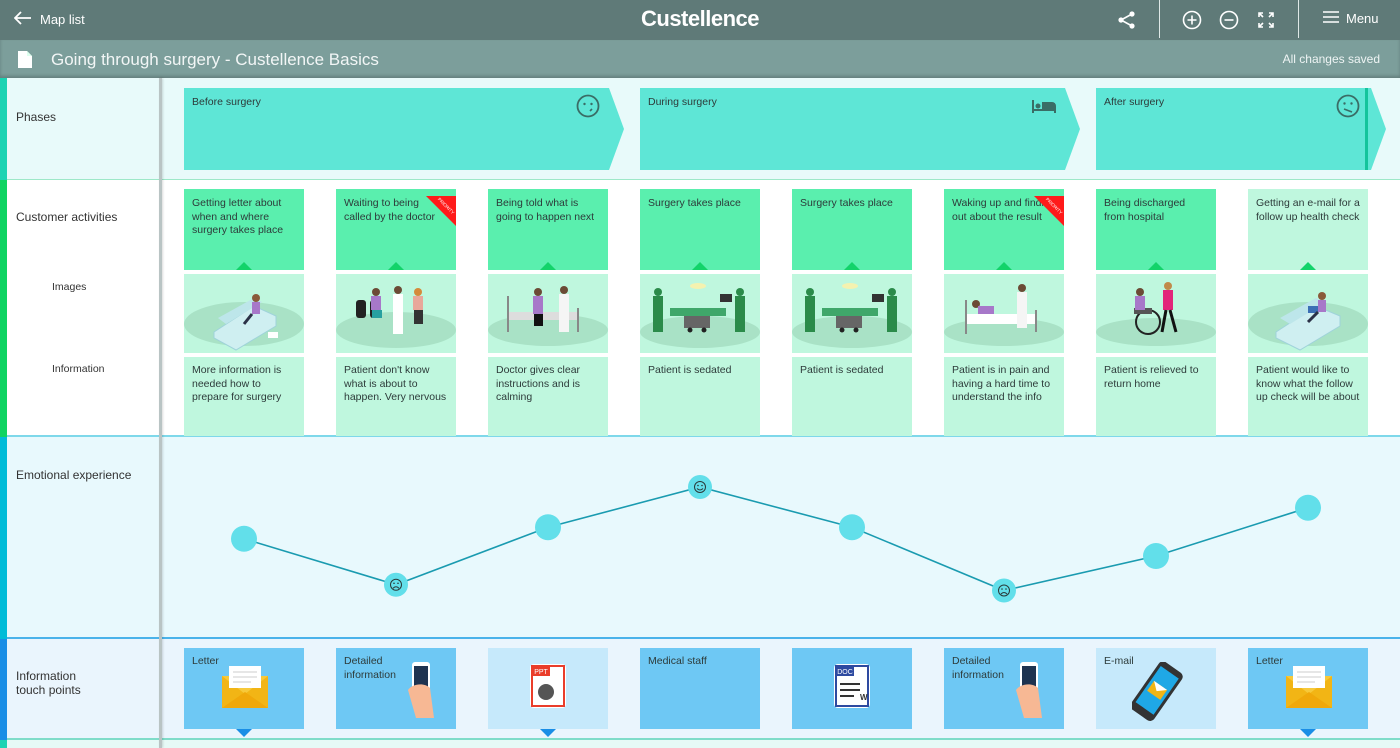 The height and width of the screenshot is (748, 1400). What do you see at coordinates (1362, 18) in the screenshot?
I see `menu-label: Menu` at bounding box center [1362, 18].